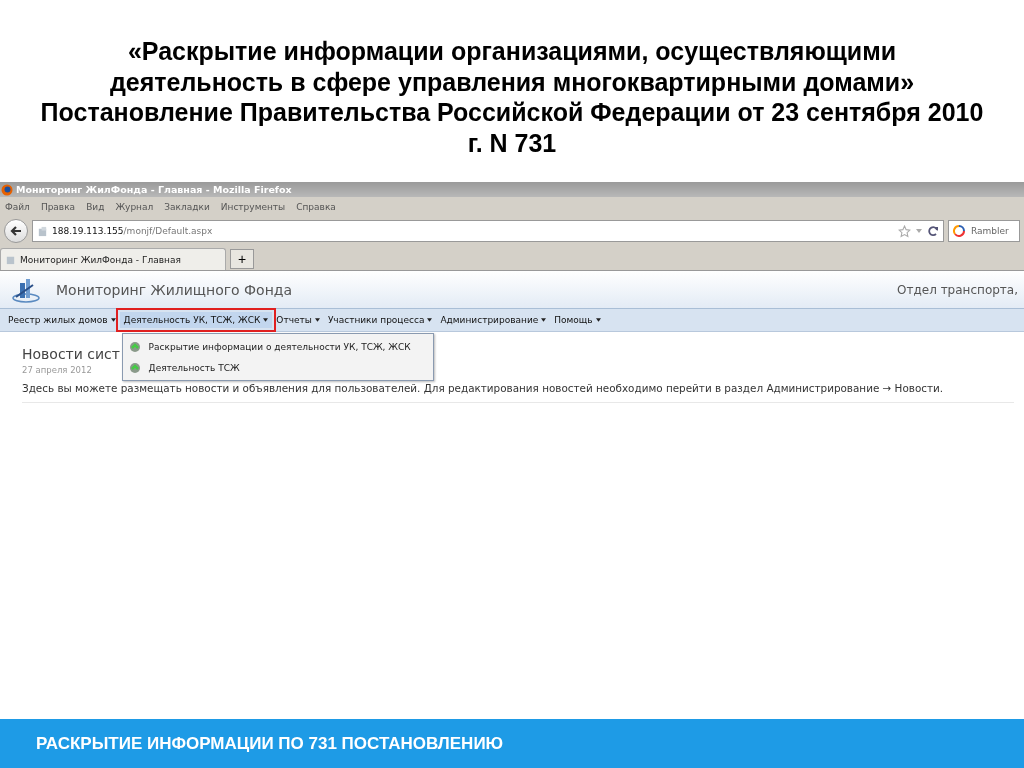 The image size is (1024, 768). What do you see at coordinates (113, 259) in the screenshot?
I see `browser-tab: Мониторинг ЖилФонда - Главная` at bounding box center [113, 259].